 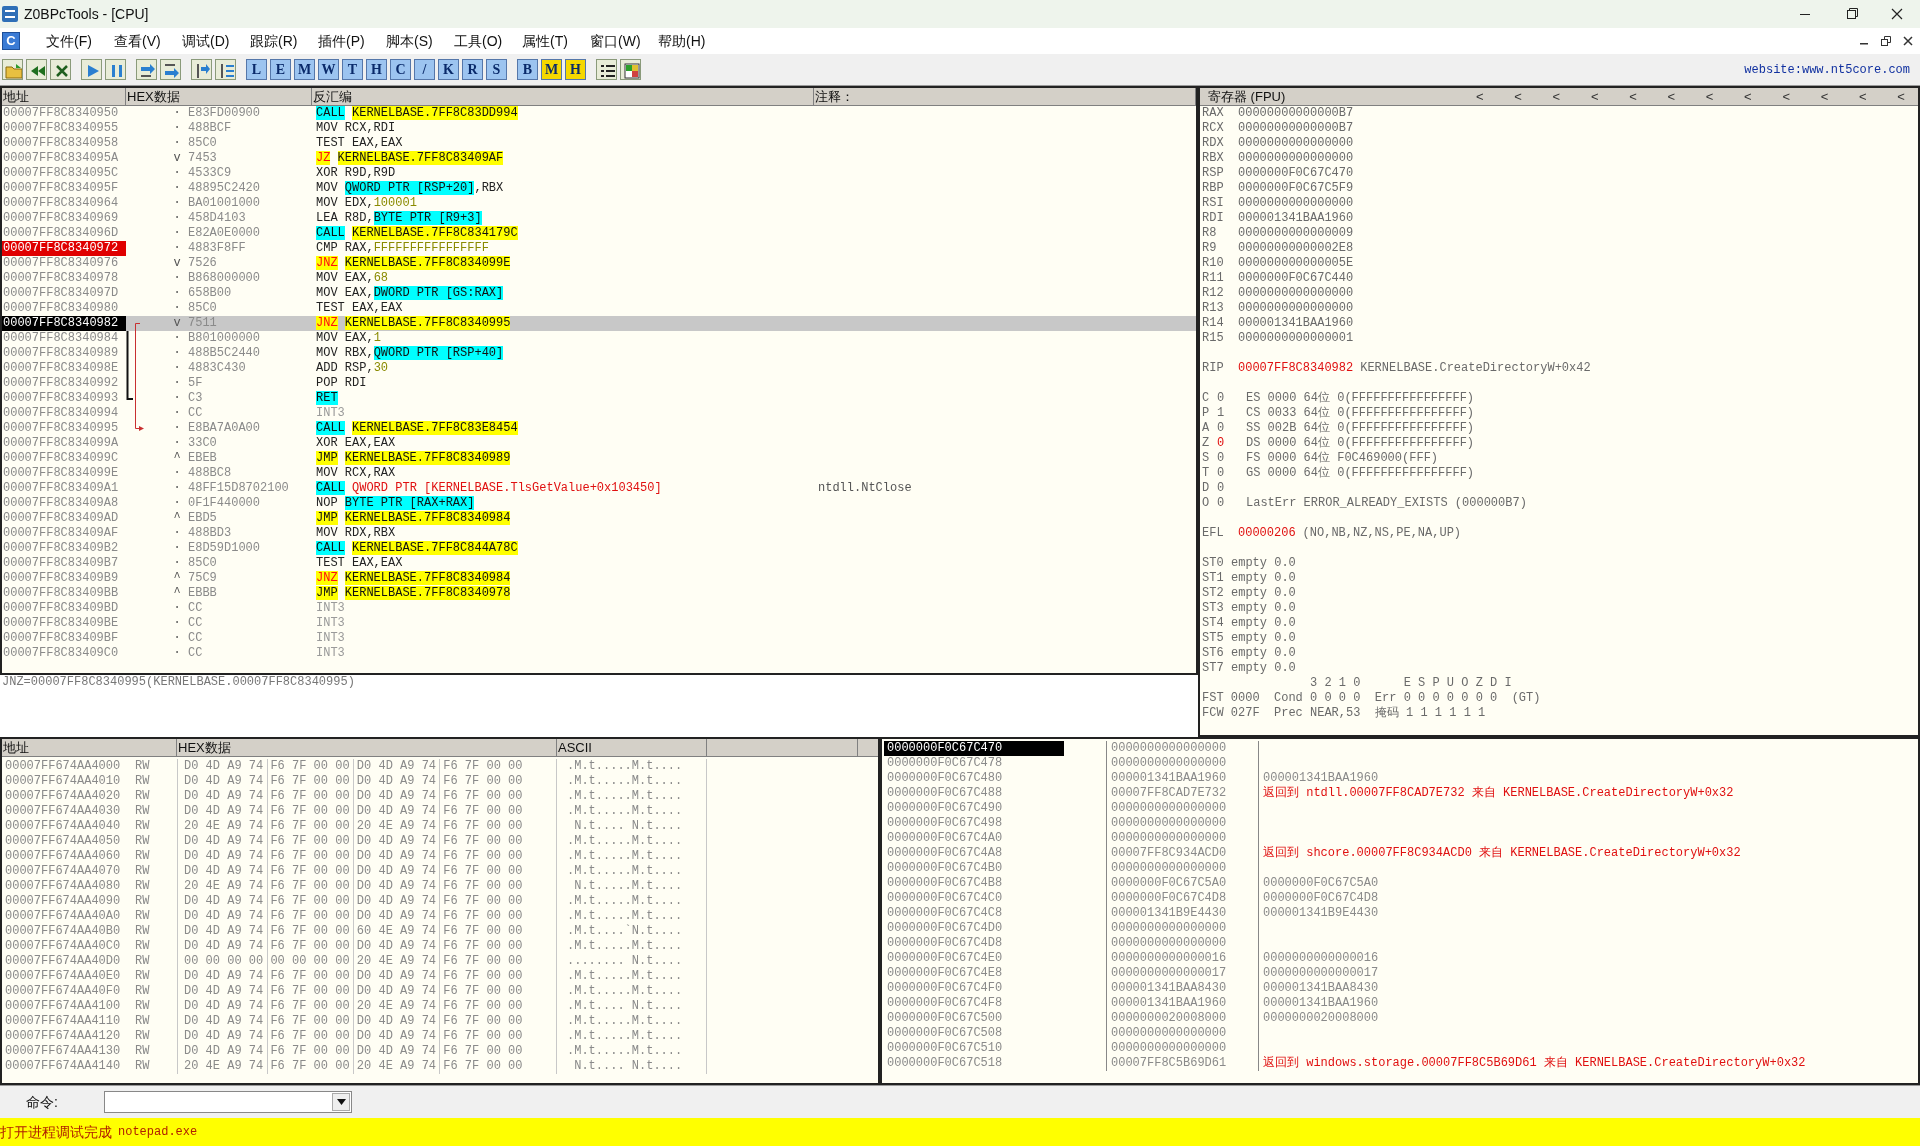 I want to click on register-name: ST1, so click(x=1213, y=578).